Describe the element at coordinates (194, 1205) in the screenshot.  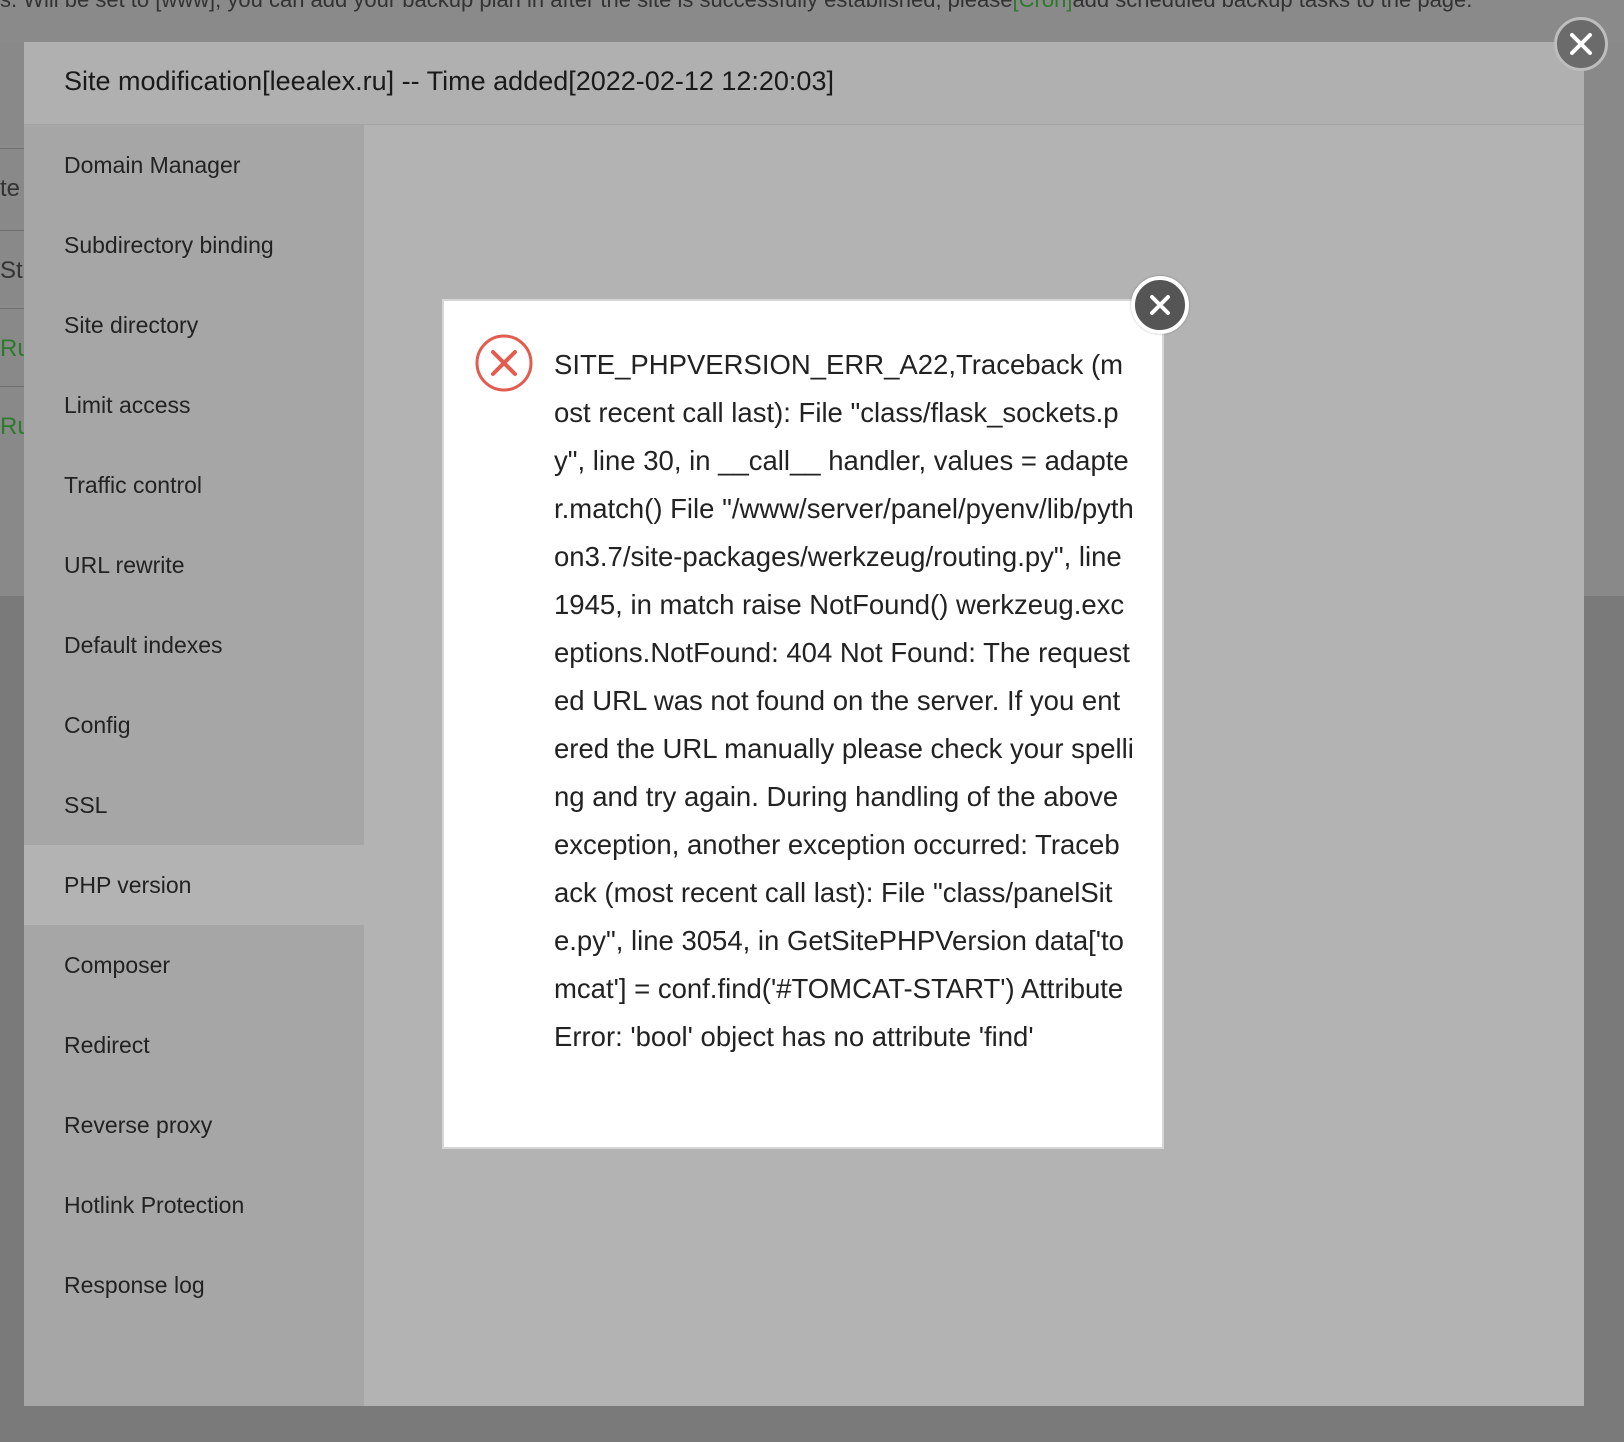
I see `sidebar-item-hotlink-protection: Hotlink Protection` at that location.